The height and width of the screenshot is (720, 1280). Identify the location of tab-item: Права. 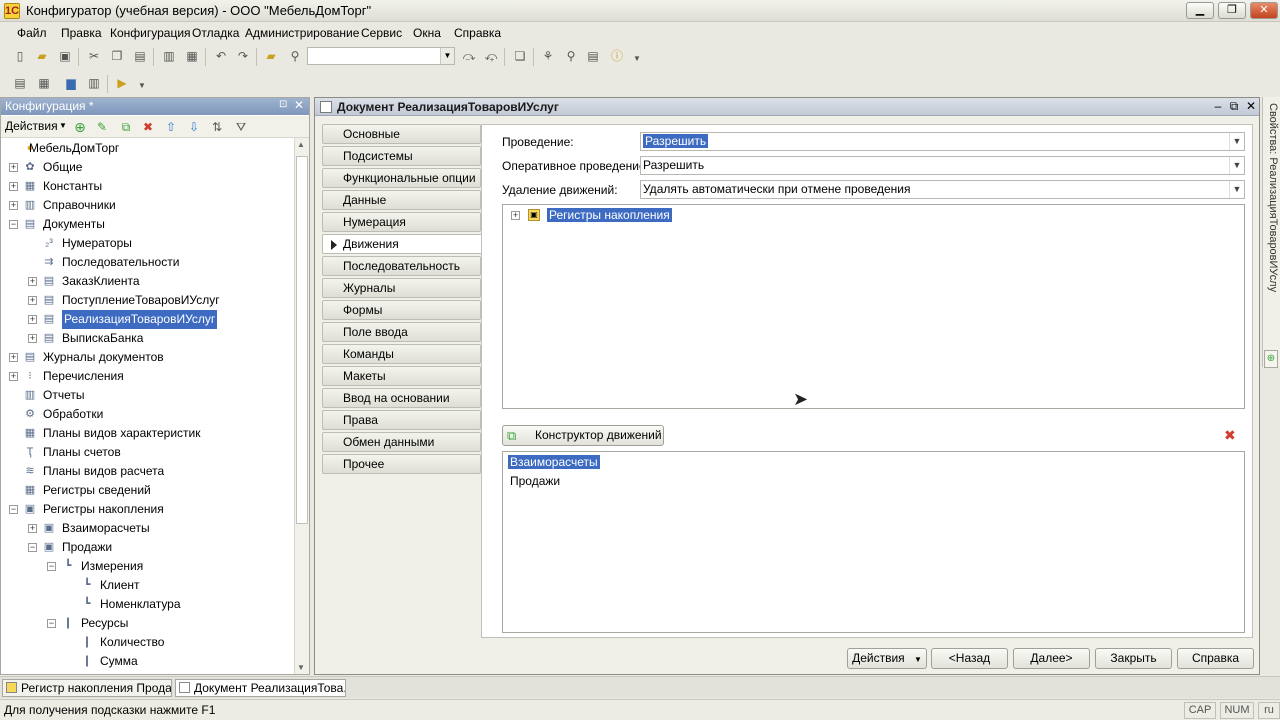
(401, 420).